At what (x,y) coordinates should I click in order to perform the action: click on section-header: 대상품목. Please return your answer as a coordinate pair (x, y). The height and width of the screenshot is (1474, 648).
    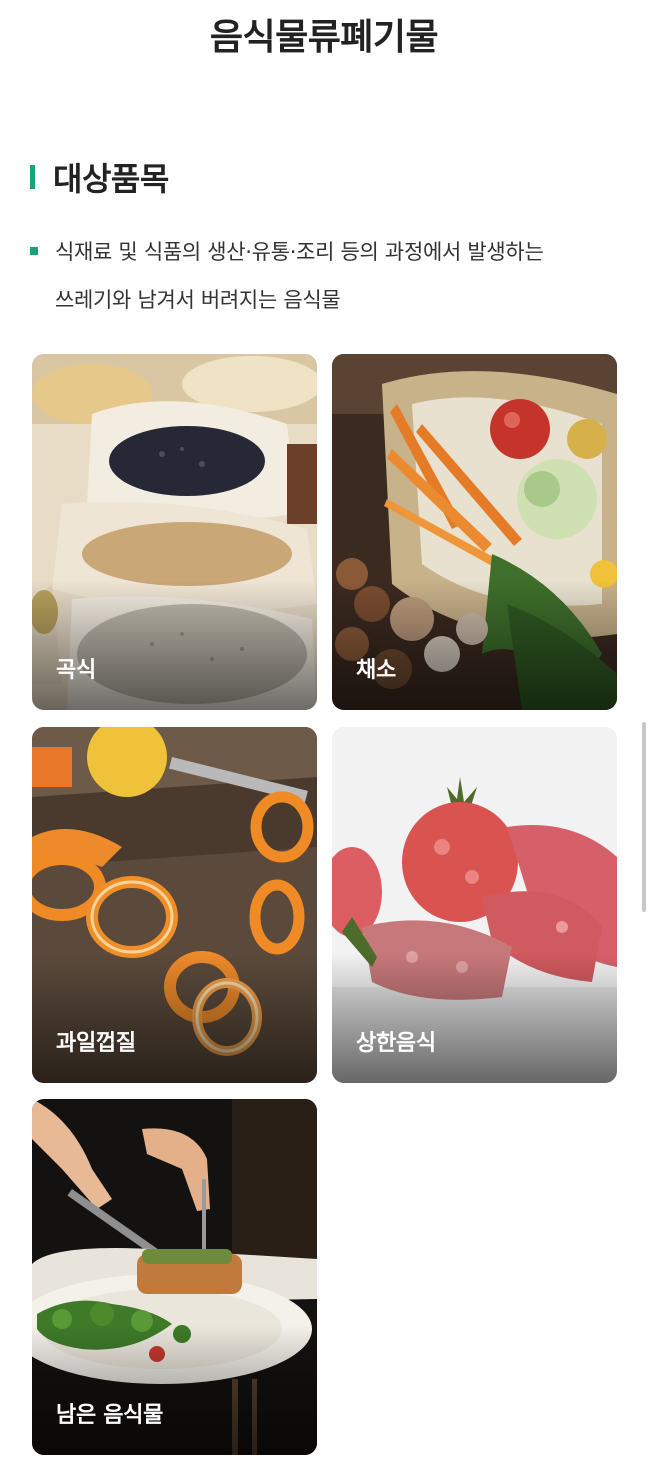
    Looking at the image, I should click on (99, 177).